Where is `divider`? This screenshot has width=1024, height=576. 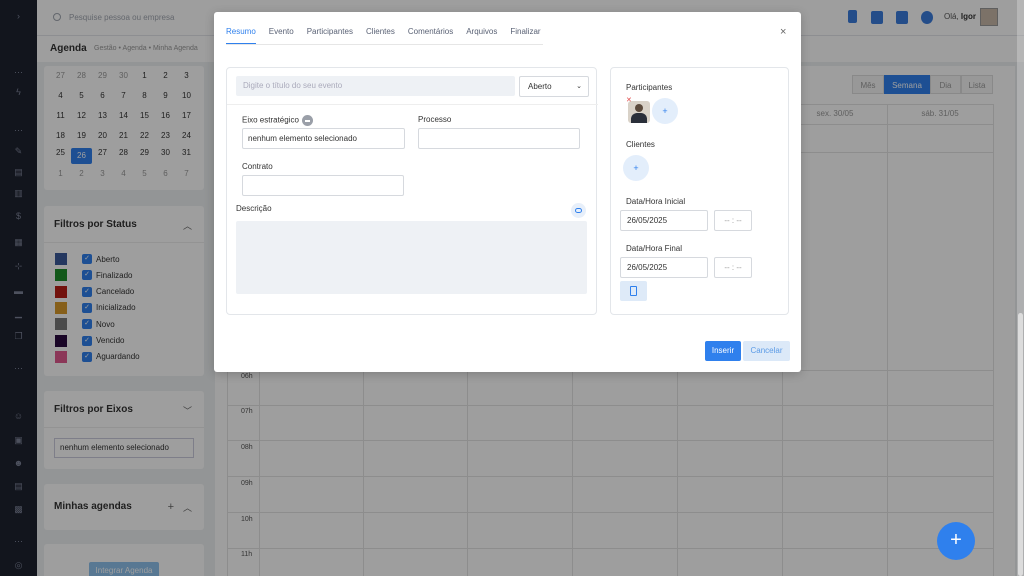
divider is located at coordinates (412, 104).